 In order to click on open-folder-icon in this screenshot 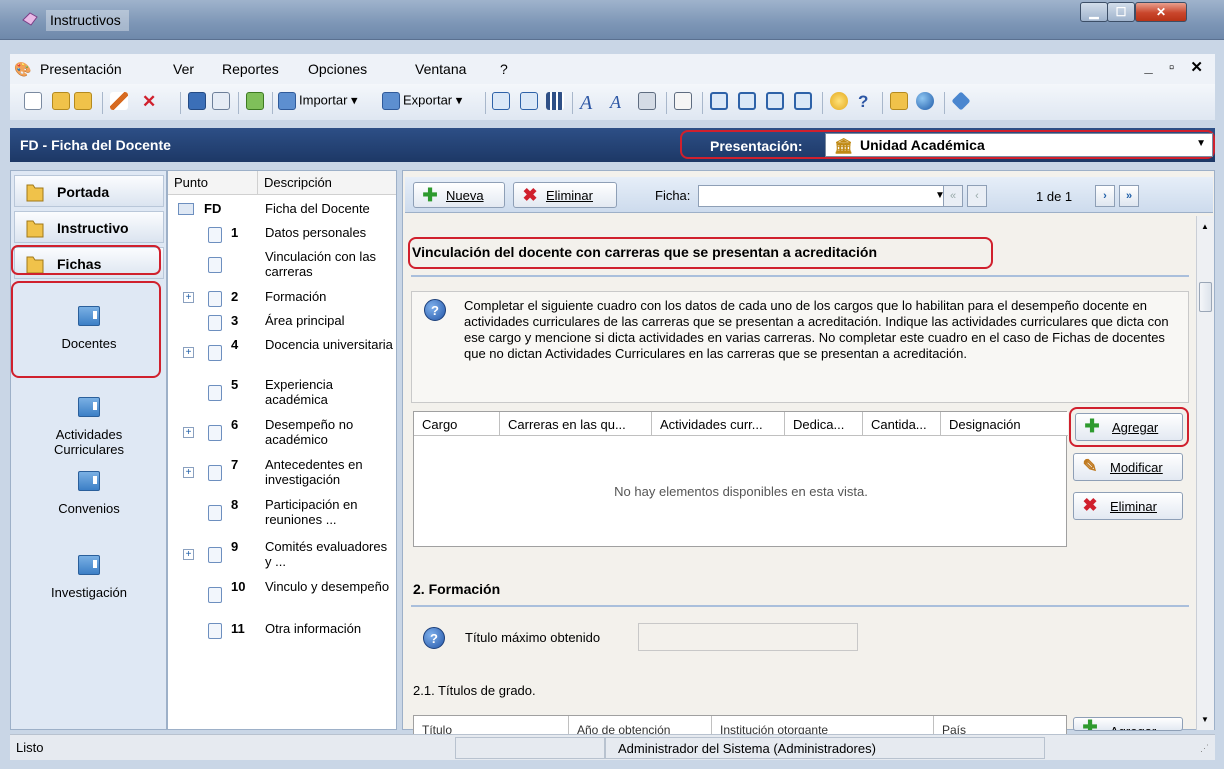, I will do `click(61, 103)`.